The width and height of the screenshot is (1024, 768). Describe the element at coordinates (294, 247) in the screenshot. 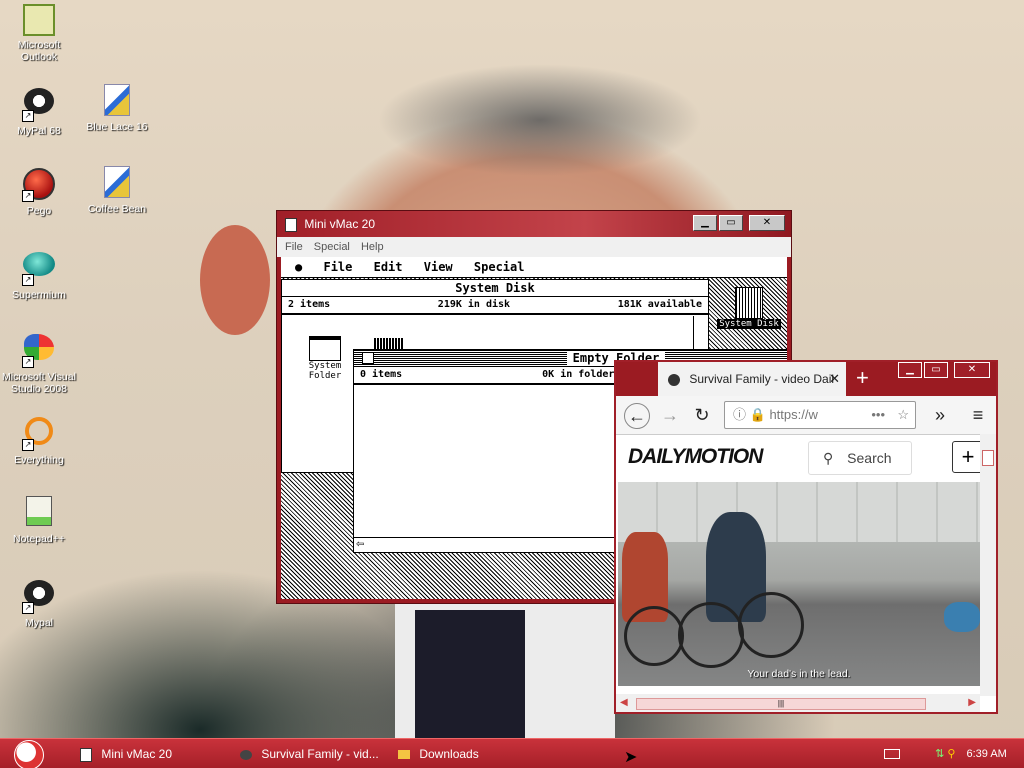

I see `menu-file: File` at that location.